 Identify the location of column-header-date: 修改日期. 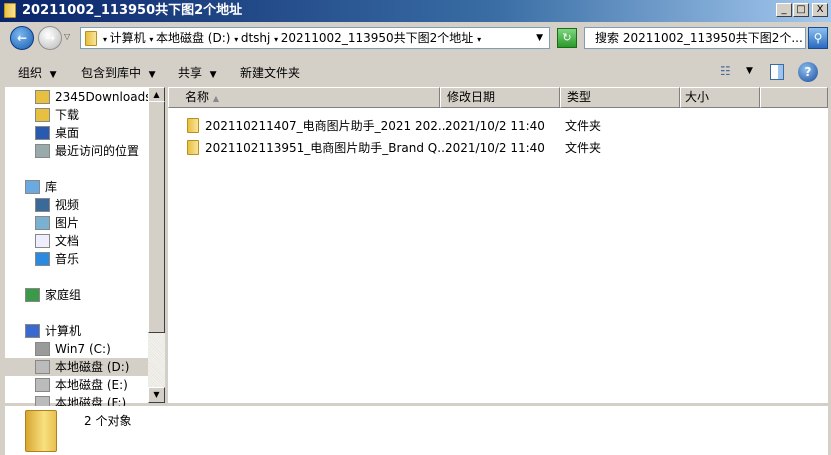
(500, 97).